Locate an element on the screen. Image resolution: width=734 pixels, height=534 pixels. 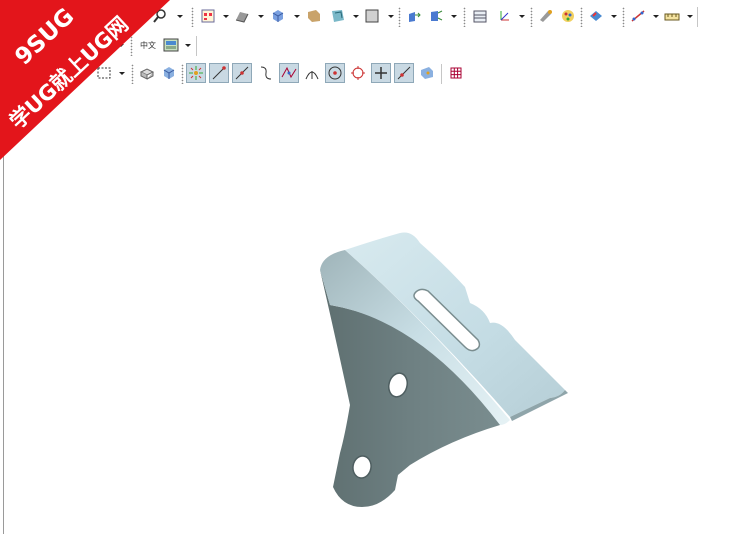
measure-distance-icon is located at coordinates (638, 16).